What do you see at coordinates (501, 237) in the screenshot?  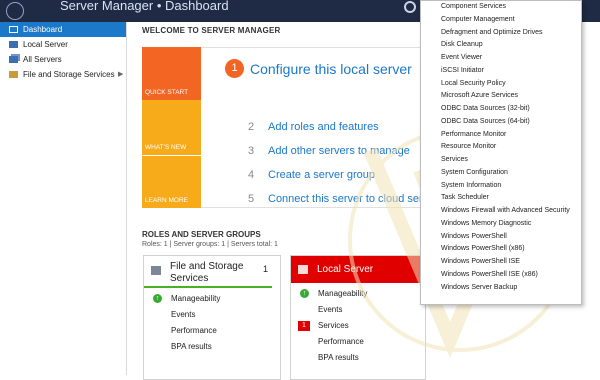 I see `menu-item: Windows PowerShell` at bounding box center [501, 237].